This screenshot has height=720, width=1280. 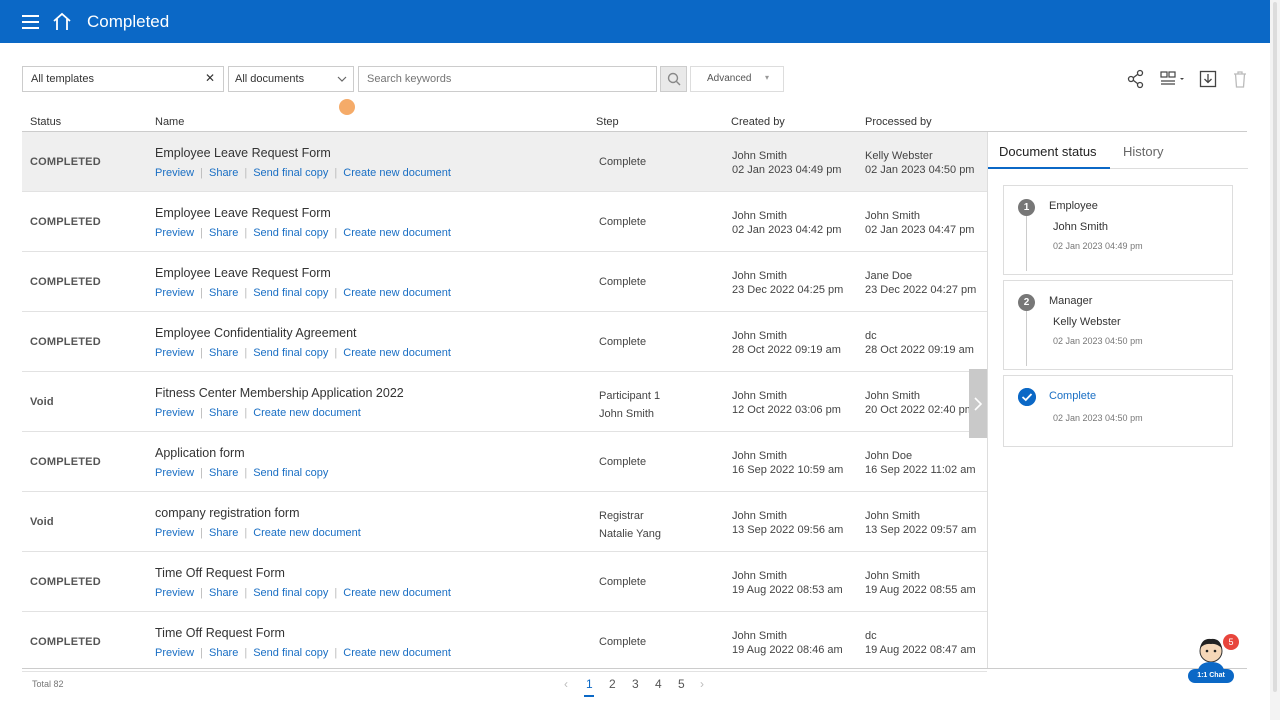 What do you see at coordinates (737, 79) in the screenshot?
I see `advanced-search-button: Advanced ▾` at bounding box center [737, 79].